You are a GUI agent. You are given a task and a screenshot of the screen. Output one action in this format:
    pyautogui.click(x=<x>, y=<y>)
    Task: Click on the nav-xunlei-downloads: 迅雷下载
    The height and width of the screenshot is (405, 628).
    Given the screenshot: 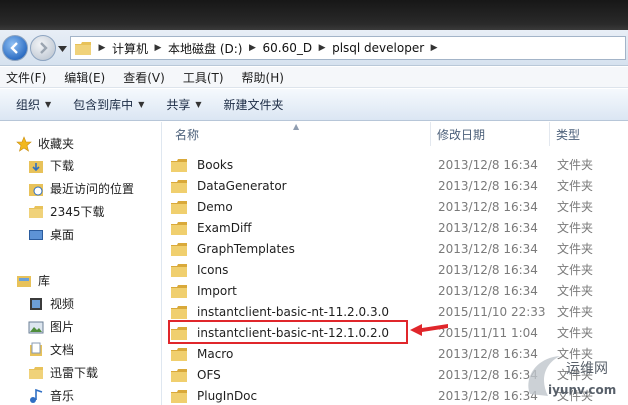 What is the action you would take?
    pyautogui.click(x=63, y=372)
    